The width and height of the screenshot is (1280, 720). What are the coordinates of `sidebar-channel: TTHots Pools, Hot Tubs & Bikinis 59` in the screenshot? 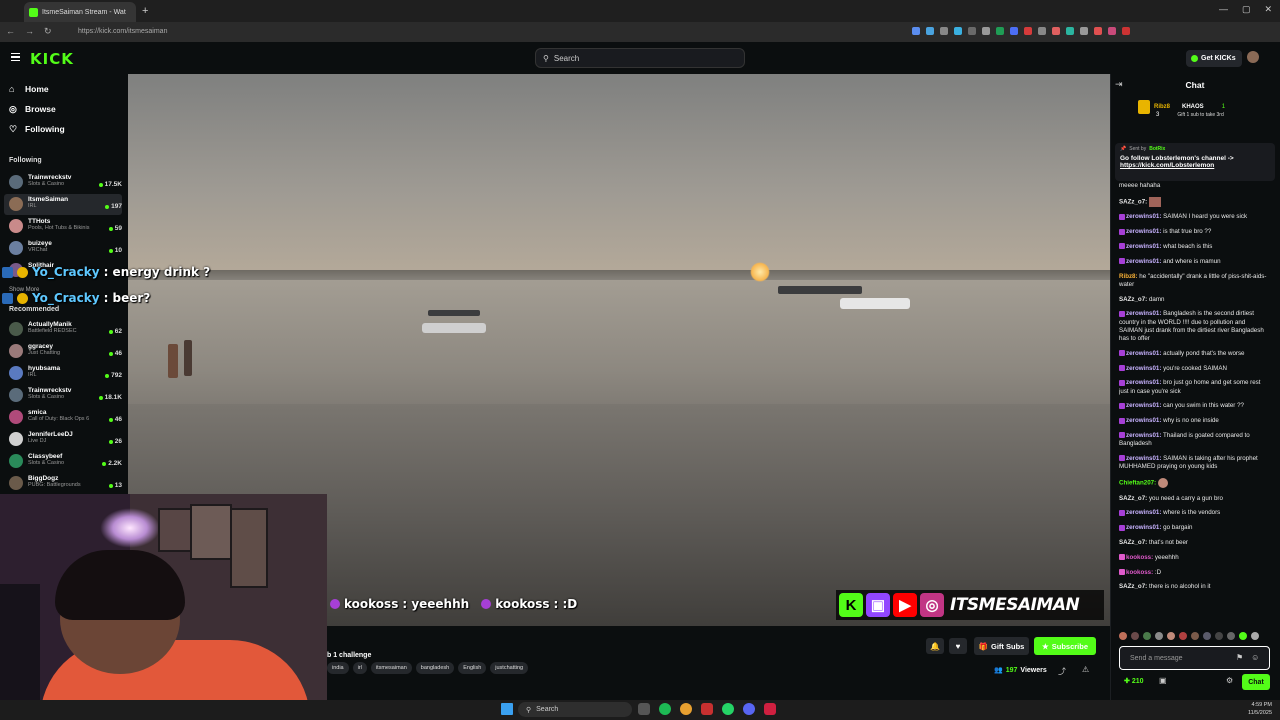 It's located at (63, 226).